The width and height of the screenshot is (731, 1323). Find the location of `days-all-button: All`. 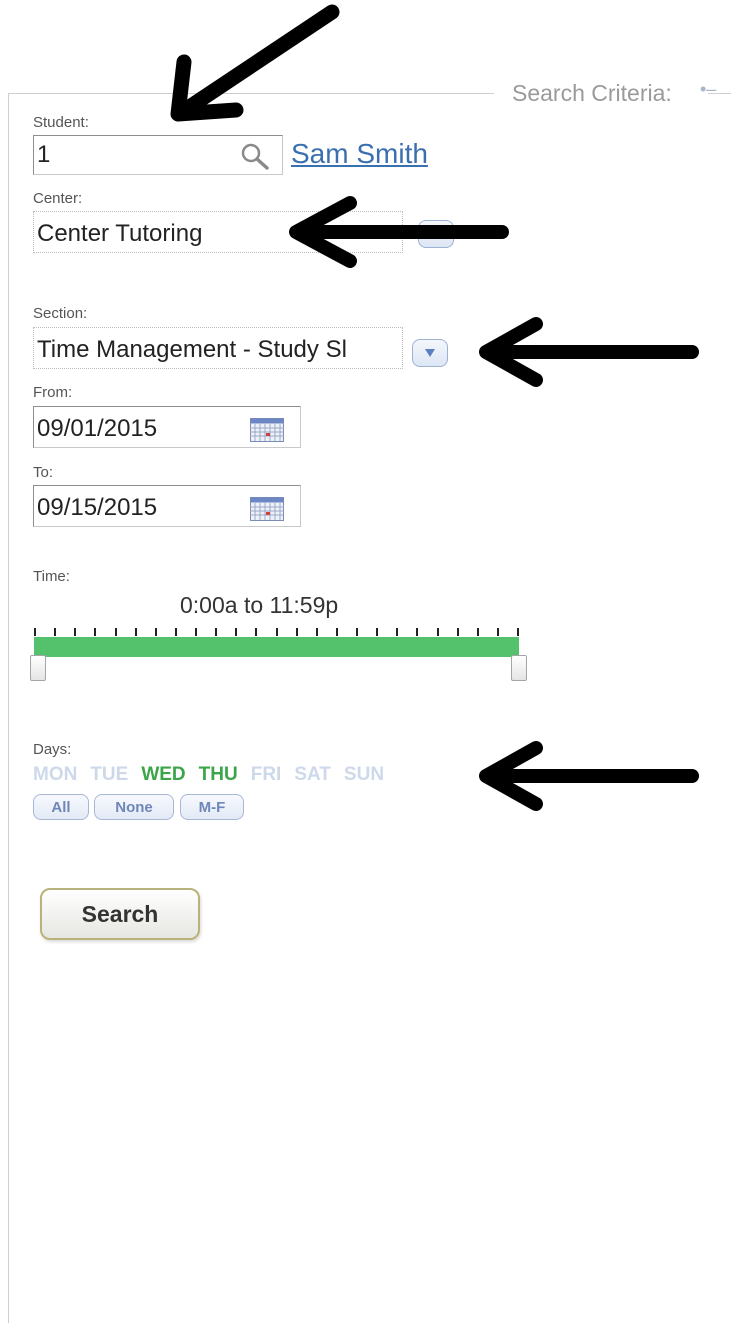

days-all-button: All is located at coordinates (61, 807).